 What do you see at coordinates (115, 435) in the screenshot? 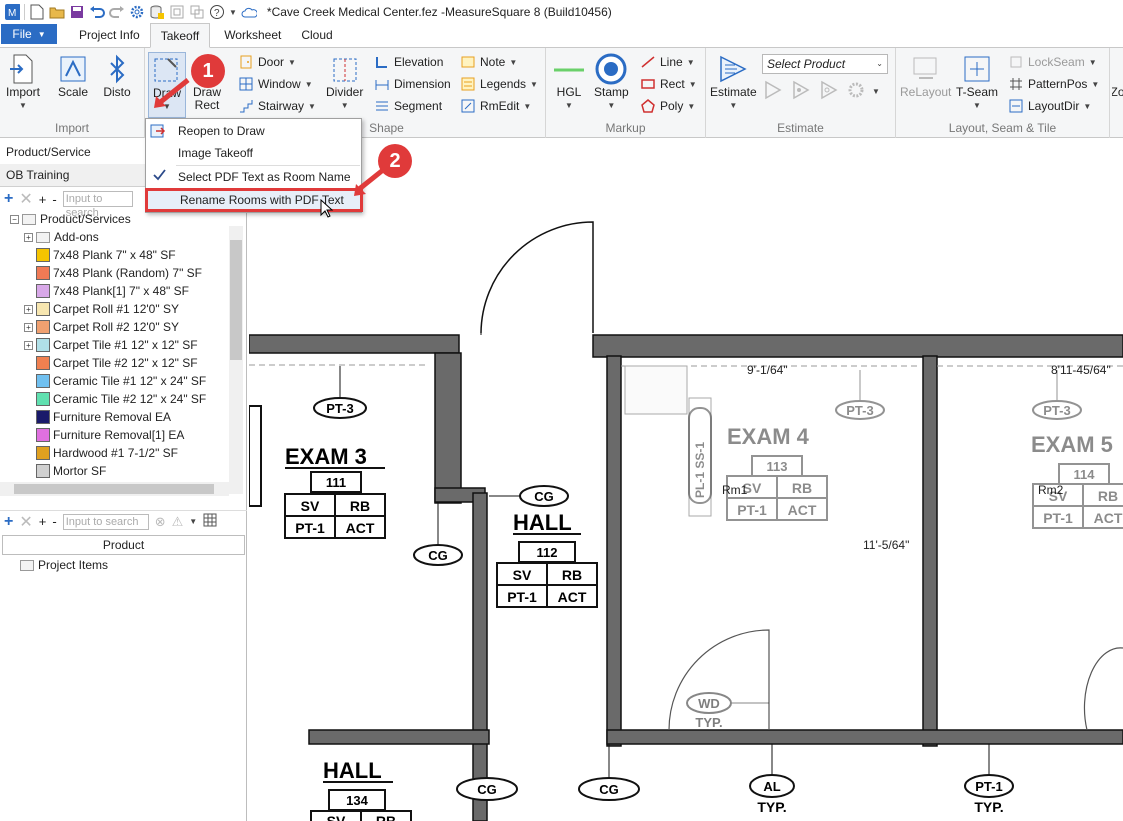
I see `tree-item: Furniture Removal[1] EA` at bounding box center [115, 435].